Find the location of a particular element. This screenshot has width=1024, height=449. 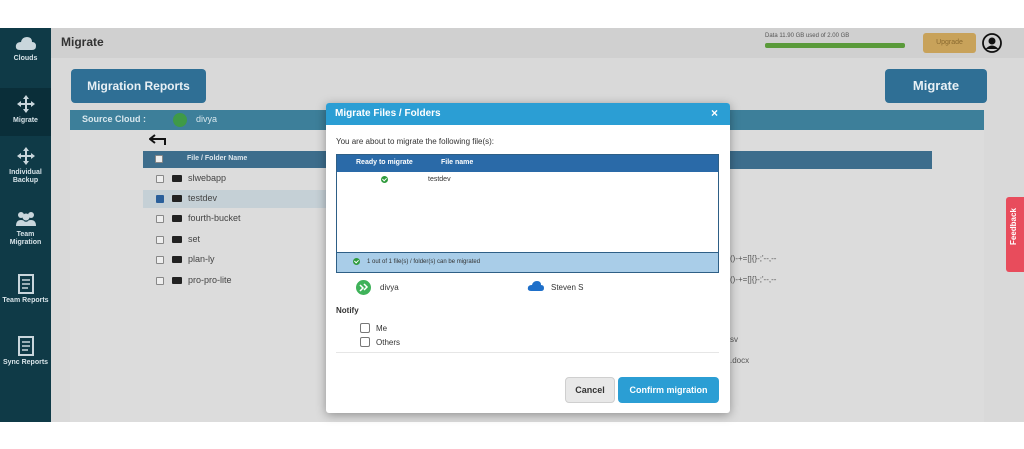

onedrive-icon is located at coordinates (535, 286).